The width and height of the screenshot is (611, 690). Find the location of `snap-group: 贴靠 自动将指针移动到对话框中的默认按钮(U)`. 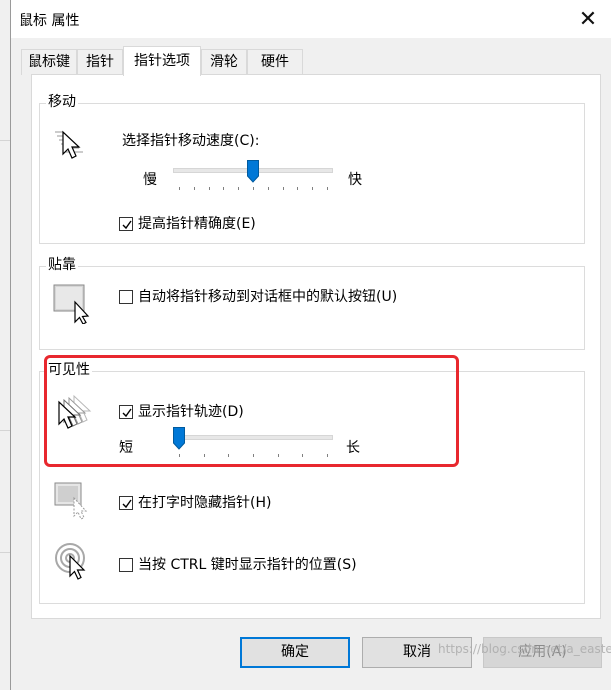

snap-group: 贴靠 自动将指针移动到对话框中的默认按钮(U) is located at coordinates (312, 303).